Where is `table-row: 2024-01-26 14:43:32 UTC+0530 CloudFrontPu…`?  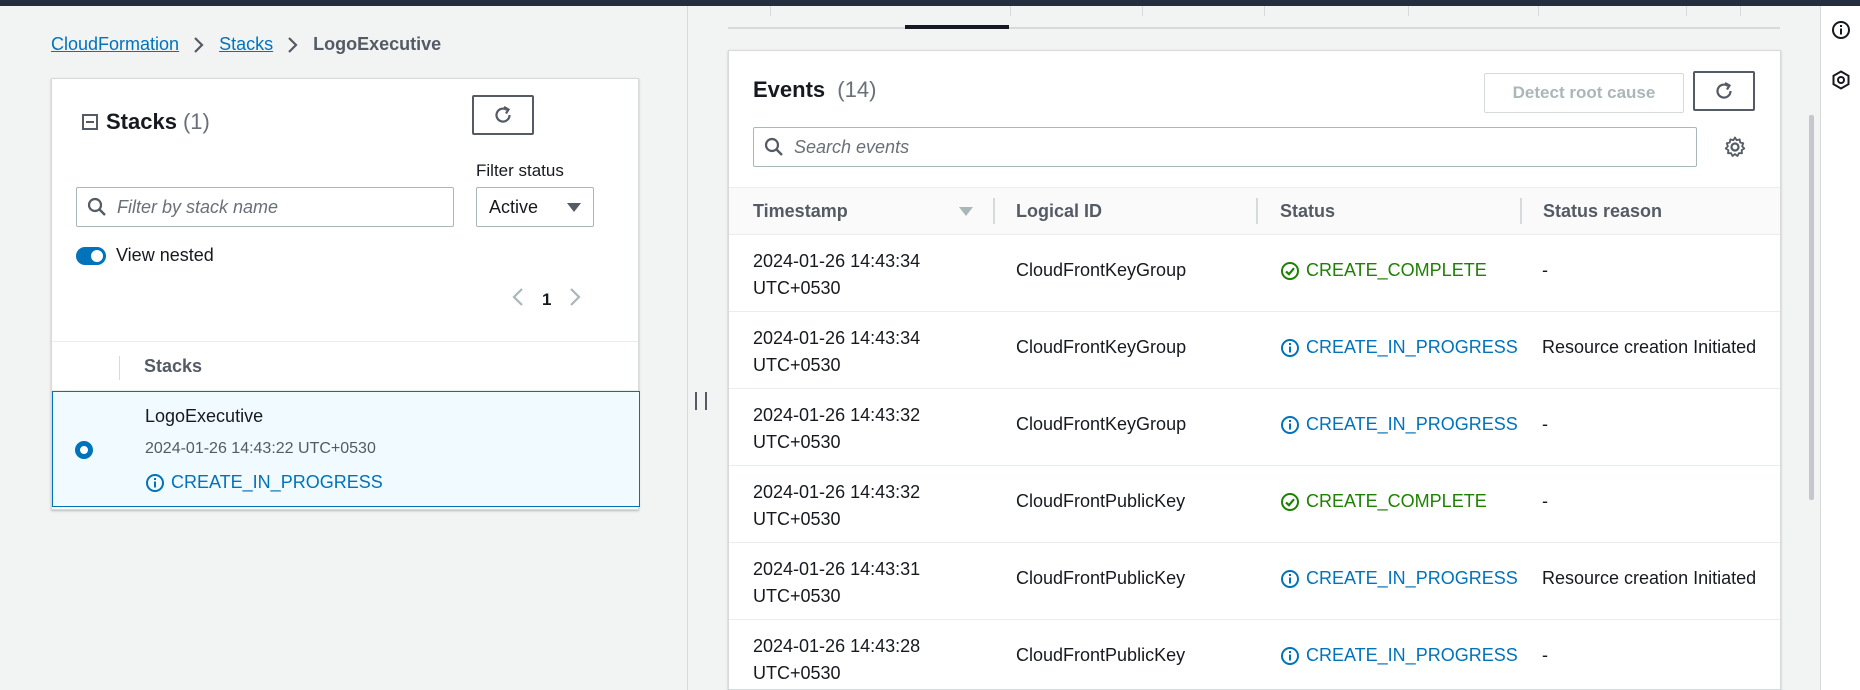
table-row: 2024-01-26 14:43:32 UTC+0530 CloudFrontPu… is located at coordinates (1254, 504).